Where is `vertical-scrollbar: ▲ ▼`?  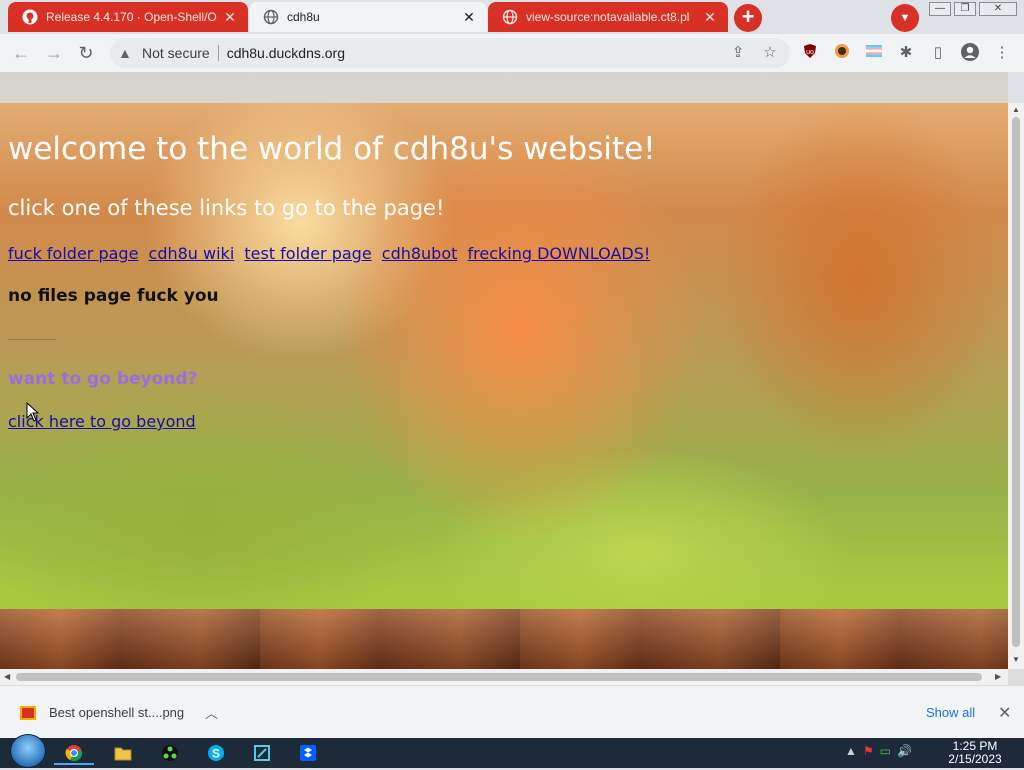
vertical-scrollbar: ▲ ▼ is located at coordinates (1016, 386).